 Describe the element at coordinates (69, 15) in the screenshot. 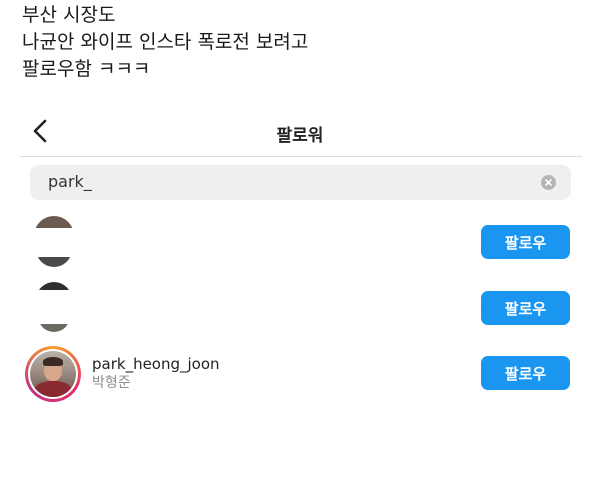

I see `caption-line: 부산 시장도` at that location.